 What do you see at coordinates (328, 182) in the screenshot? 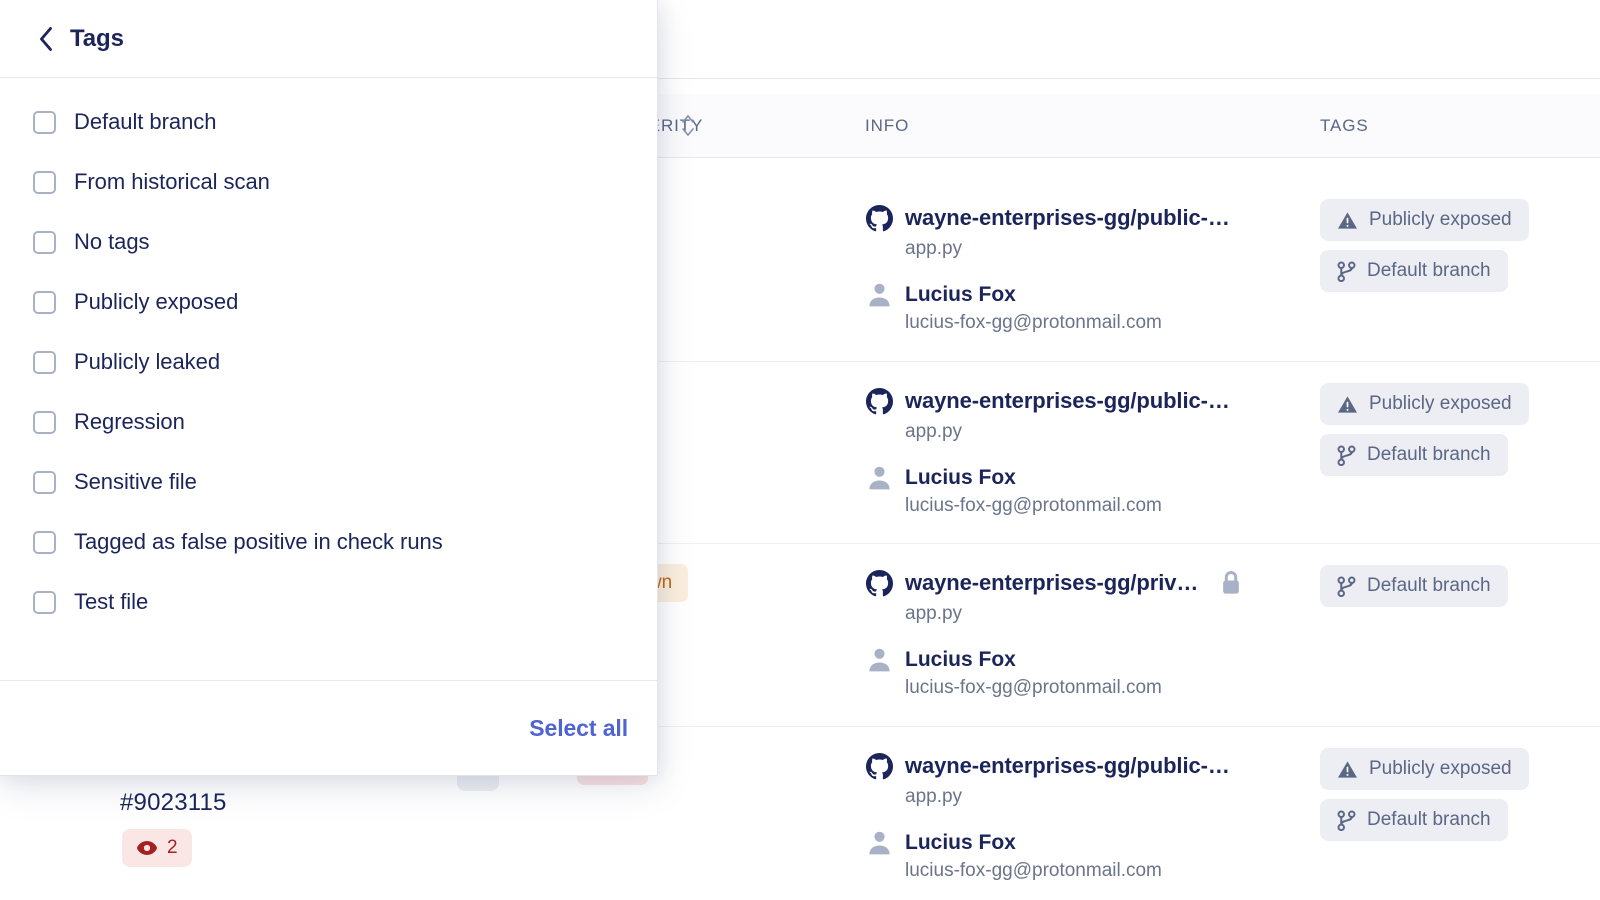
I see `tag-option-from-historical-scan: From historical scan` at bounding box center [328, 182].